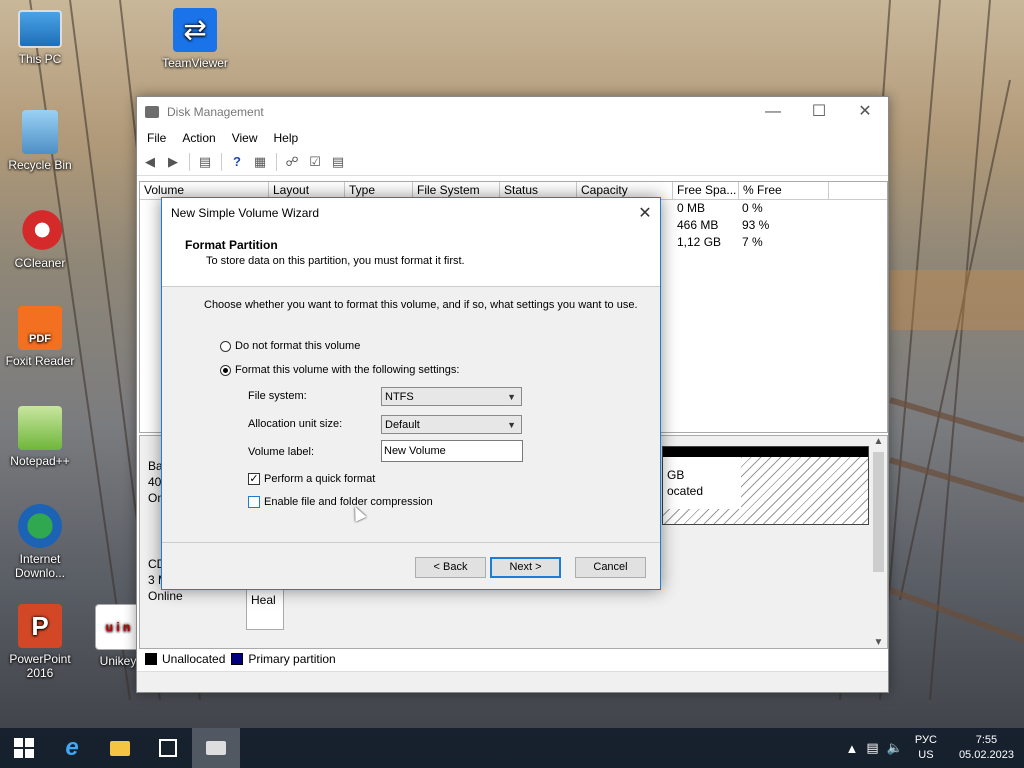  Describe the element at coordinates (254, 502) in the screenshot. I see `compression-checkbox-box` at that location.